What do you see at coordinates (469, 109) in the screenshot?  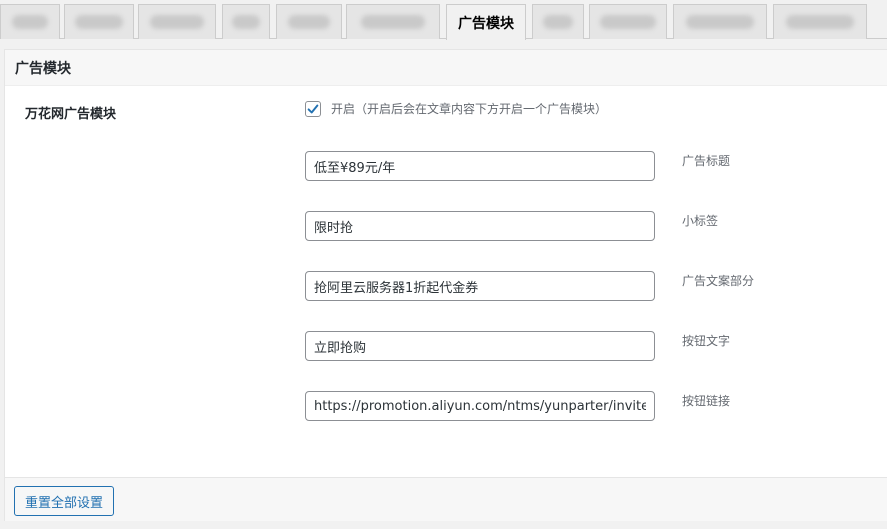 I see `enable-label: 开启（开启后会在文章内容下方开启一个广告模块）` at bounding box center [469, 109].